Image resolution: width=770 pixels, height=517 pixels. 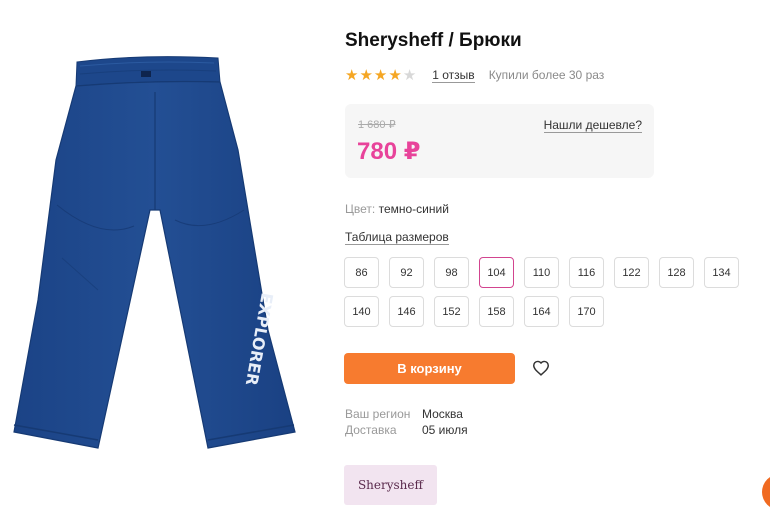 I want to click on size-option-110: 110, so click(x=541, y=272).